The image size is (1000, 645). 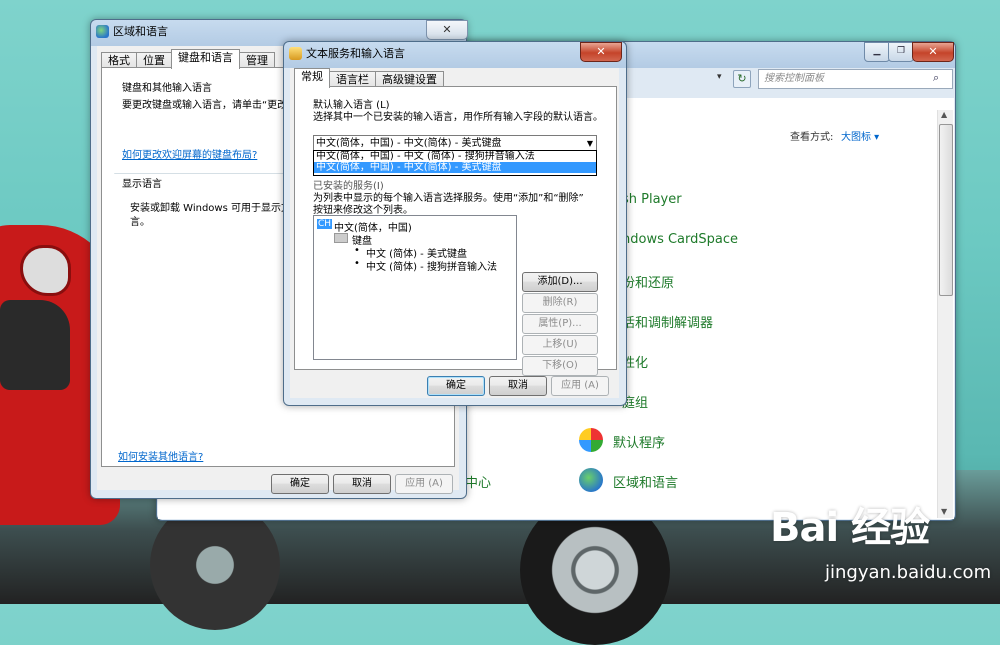 What do you see at coordinates (215, 208) in the screenshot?
I see `display-desc: 安装或卸载 Windows 可用于显示文本` at bounding box center [215, 208].